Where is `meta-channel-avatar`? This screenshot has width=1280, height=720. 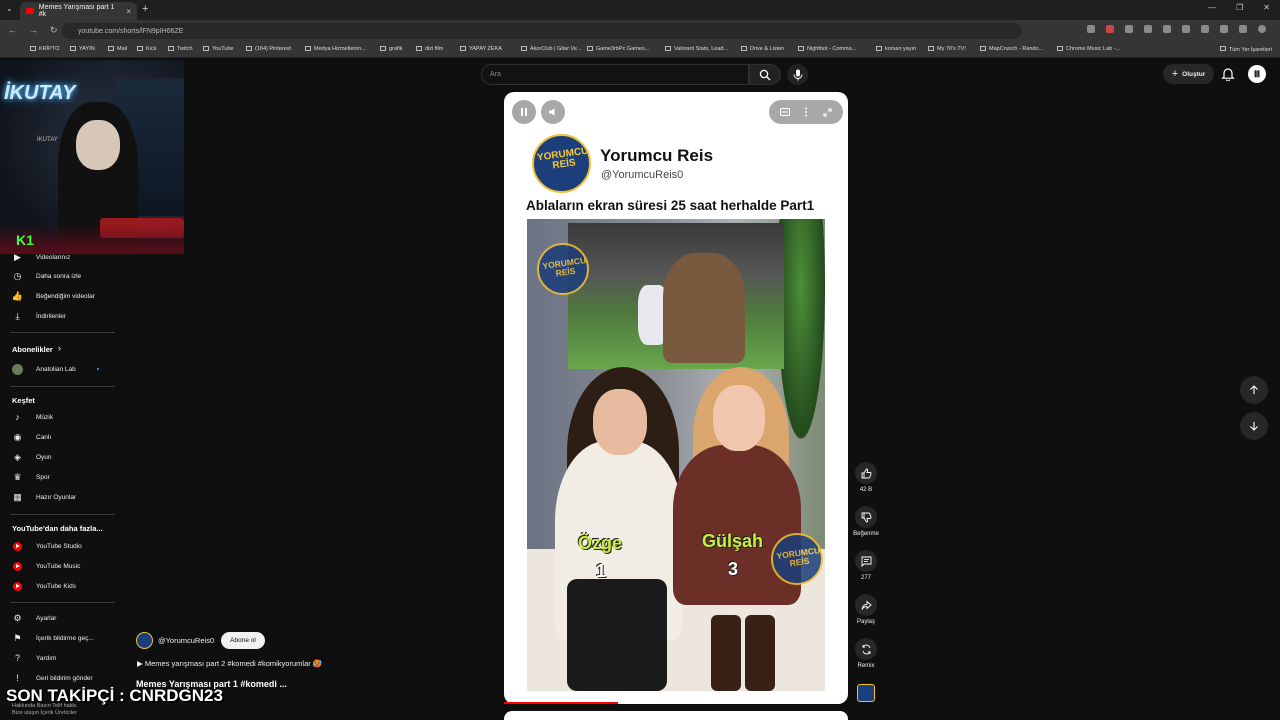 meta-channel-avatar is located at coordinates (144, 640).